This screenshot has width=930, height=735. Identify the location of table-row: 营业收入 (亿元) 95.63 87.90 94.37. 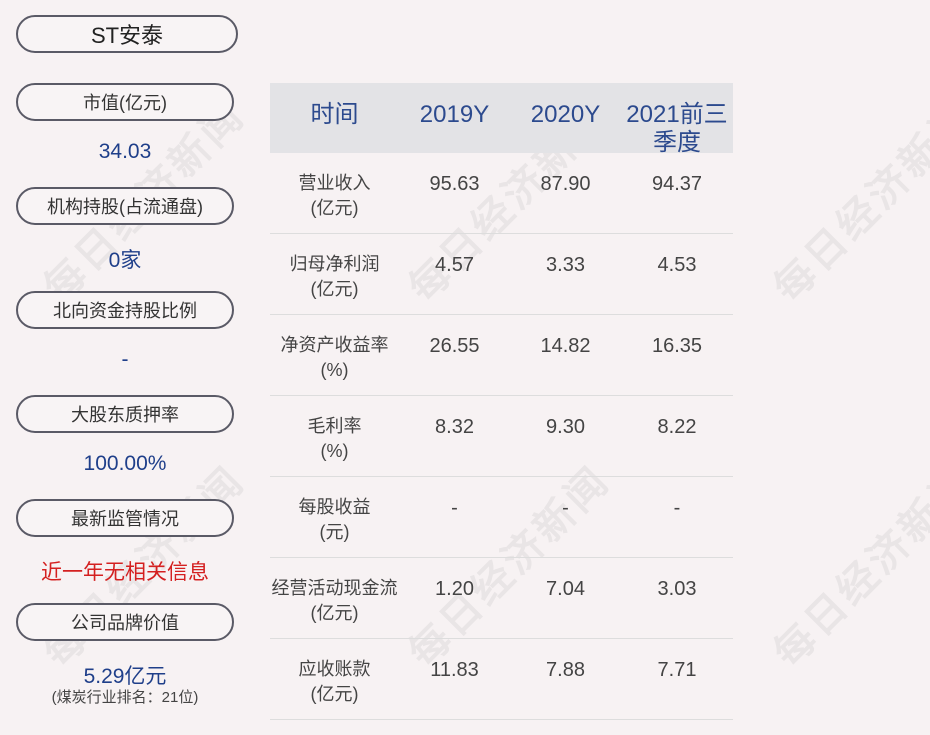
(501, 193).